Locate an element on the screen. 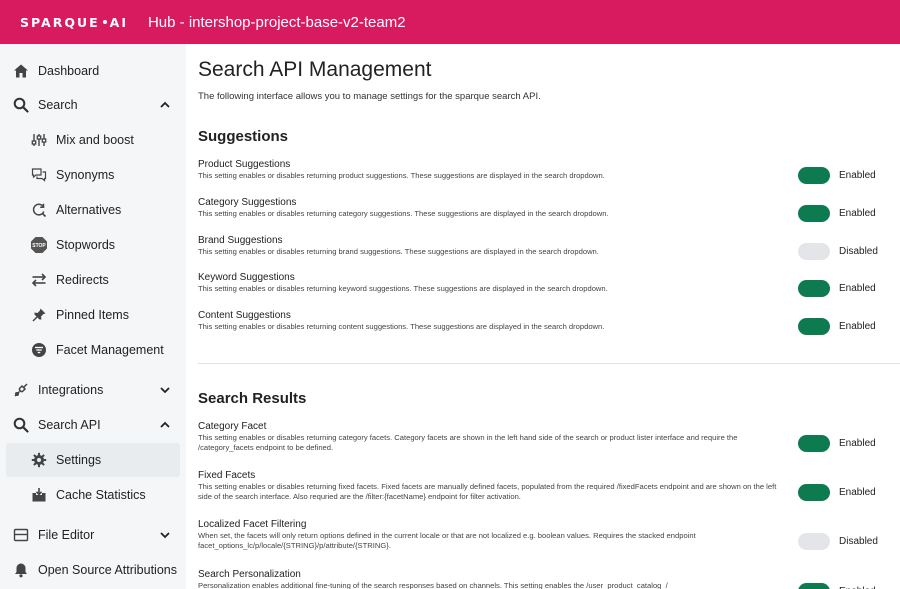 The height and width of the screenshot is (589, 900). setting-name: Category Facet is located at coordinates (232, 426).